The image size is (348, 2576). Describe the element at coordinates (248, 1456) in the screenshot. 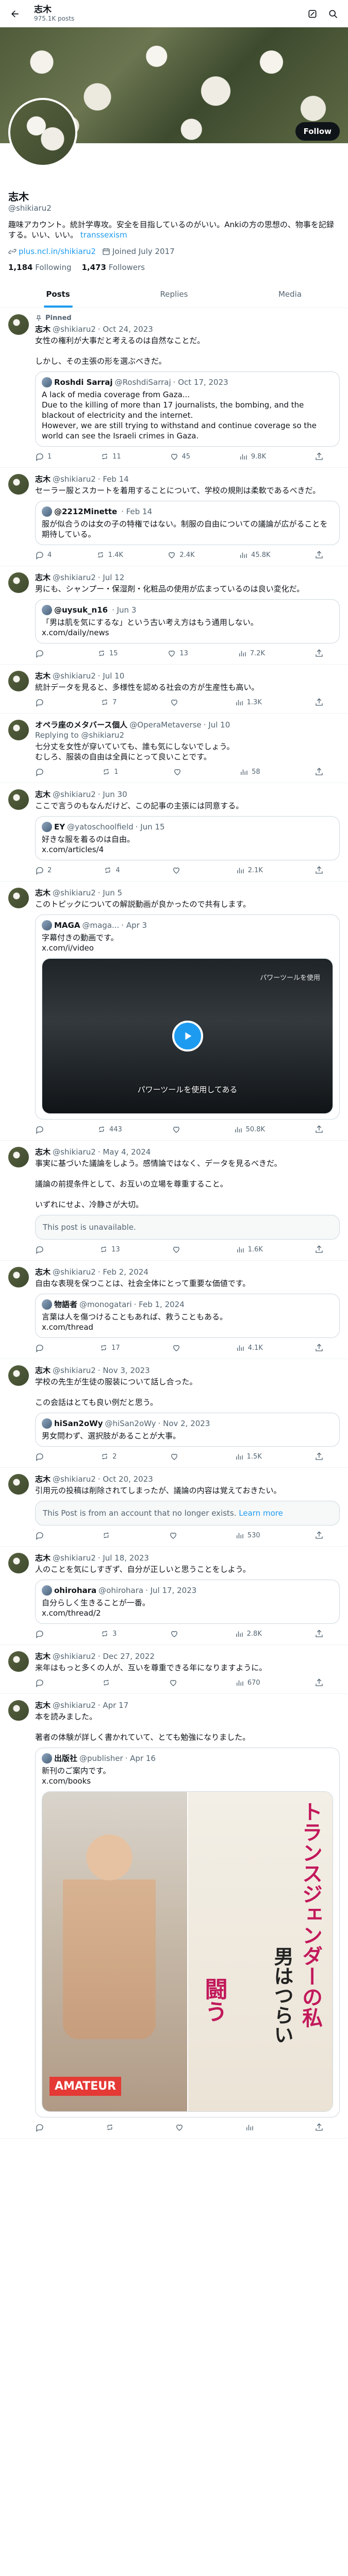

I see `views-button: 1.5K` at that location.